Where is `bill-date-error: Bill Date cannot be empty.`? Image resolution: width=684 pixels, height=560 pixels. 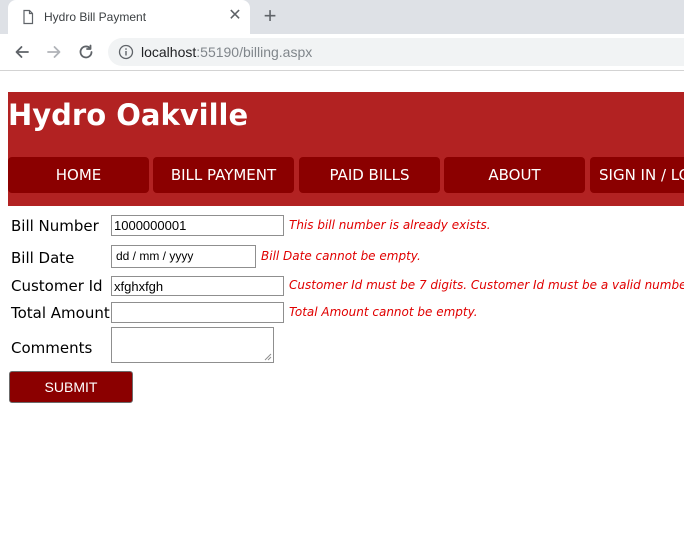 bill-date-error: Bill Date cannot be empty. is located at coordinates (341, 256).